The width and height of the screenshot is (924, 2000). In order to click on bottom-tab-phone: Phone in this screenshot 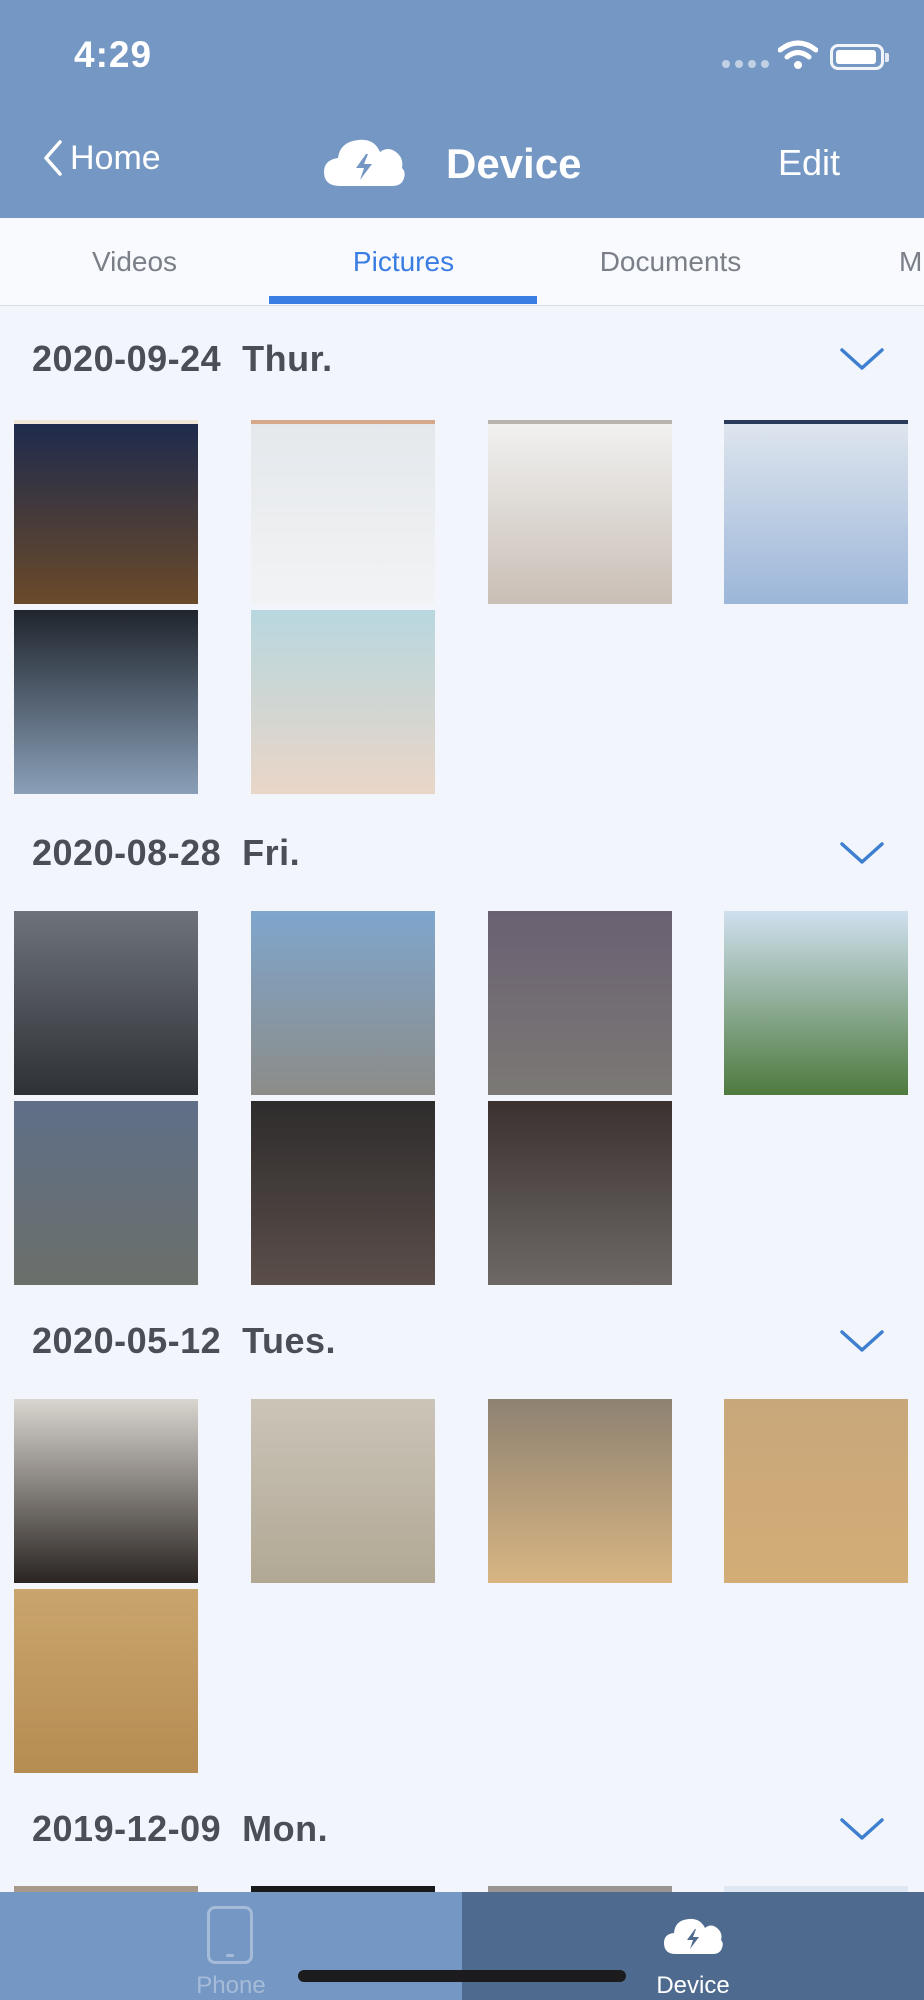, I will do `click(231, 1946)`.